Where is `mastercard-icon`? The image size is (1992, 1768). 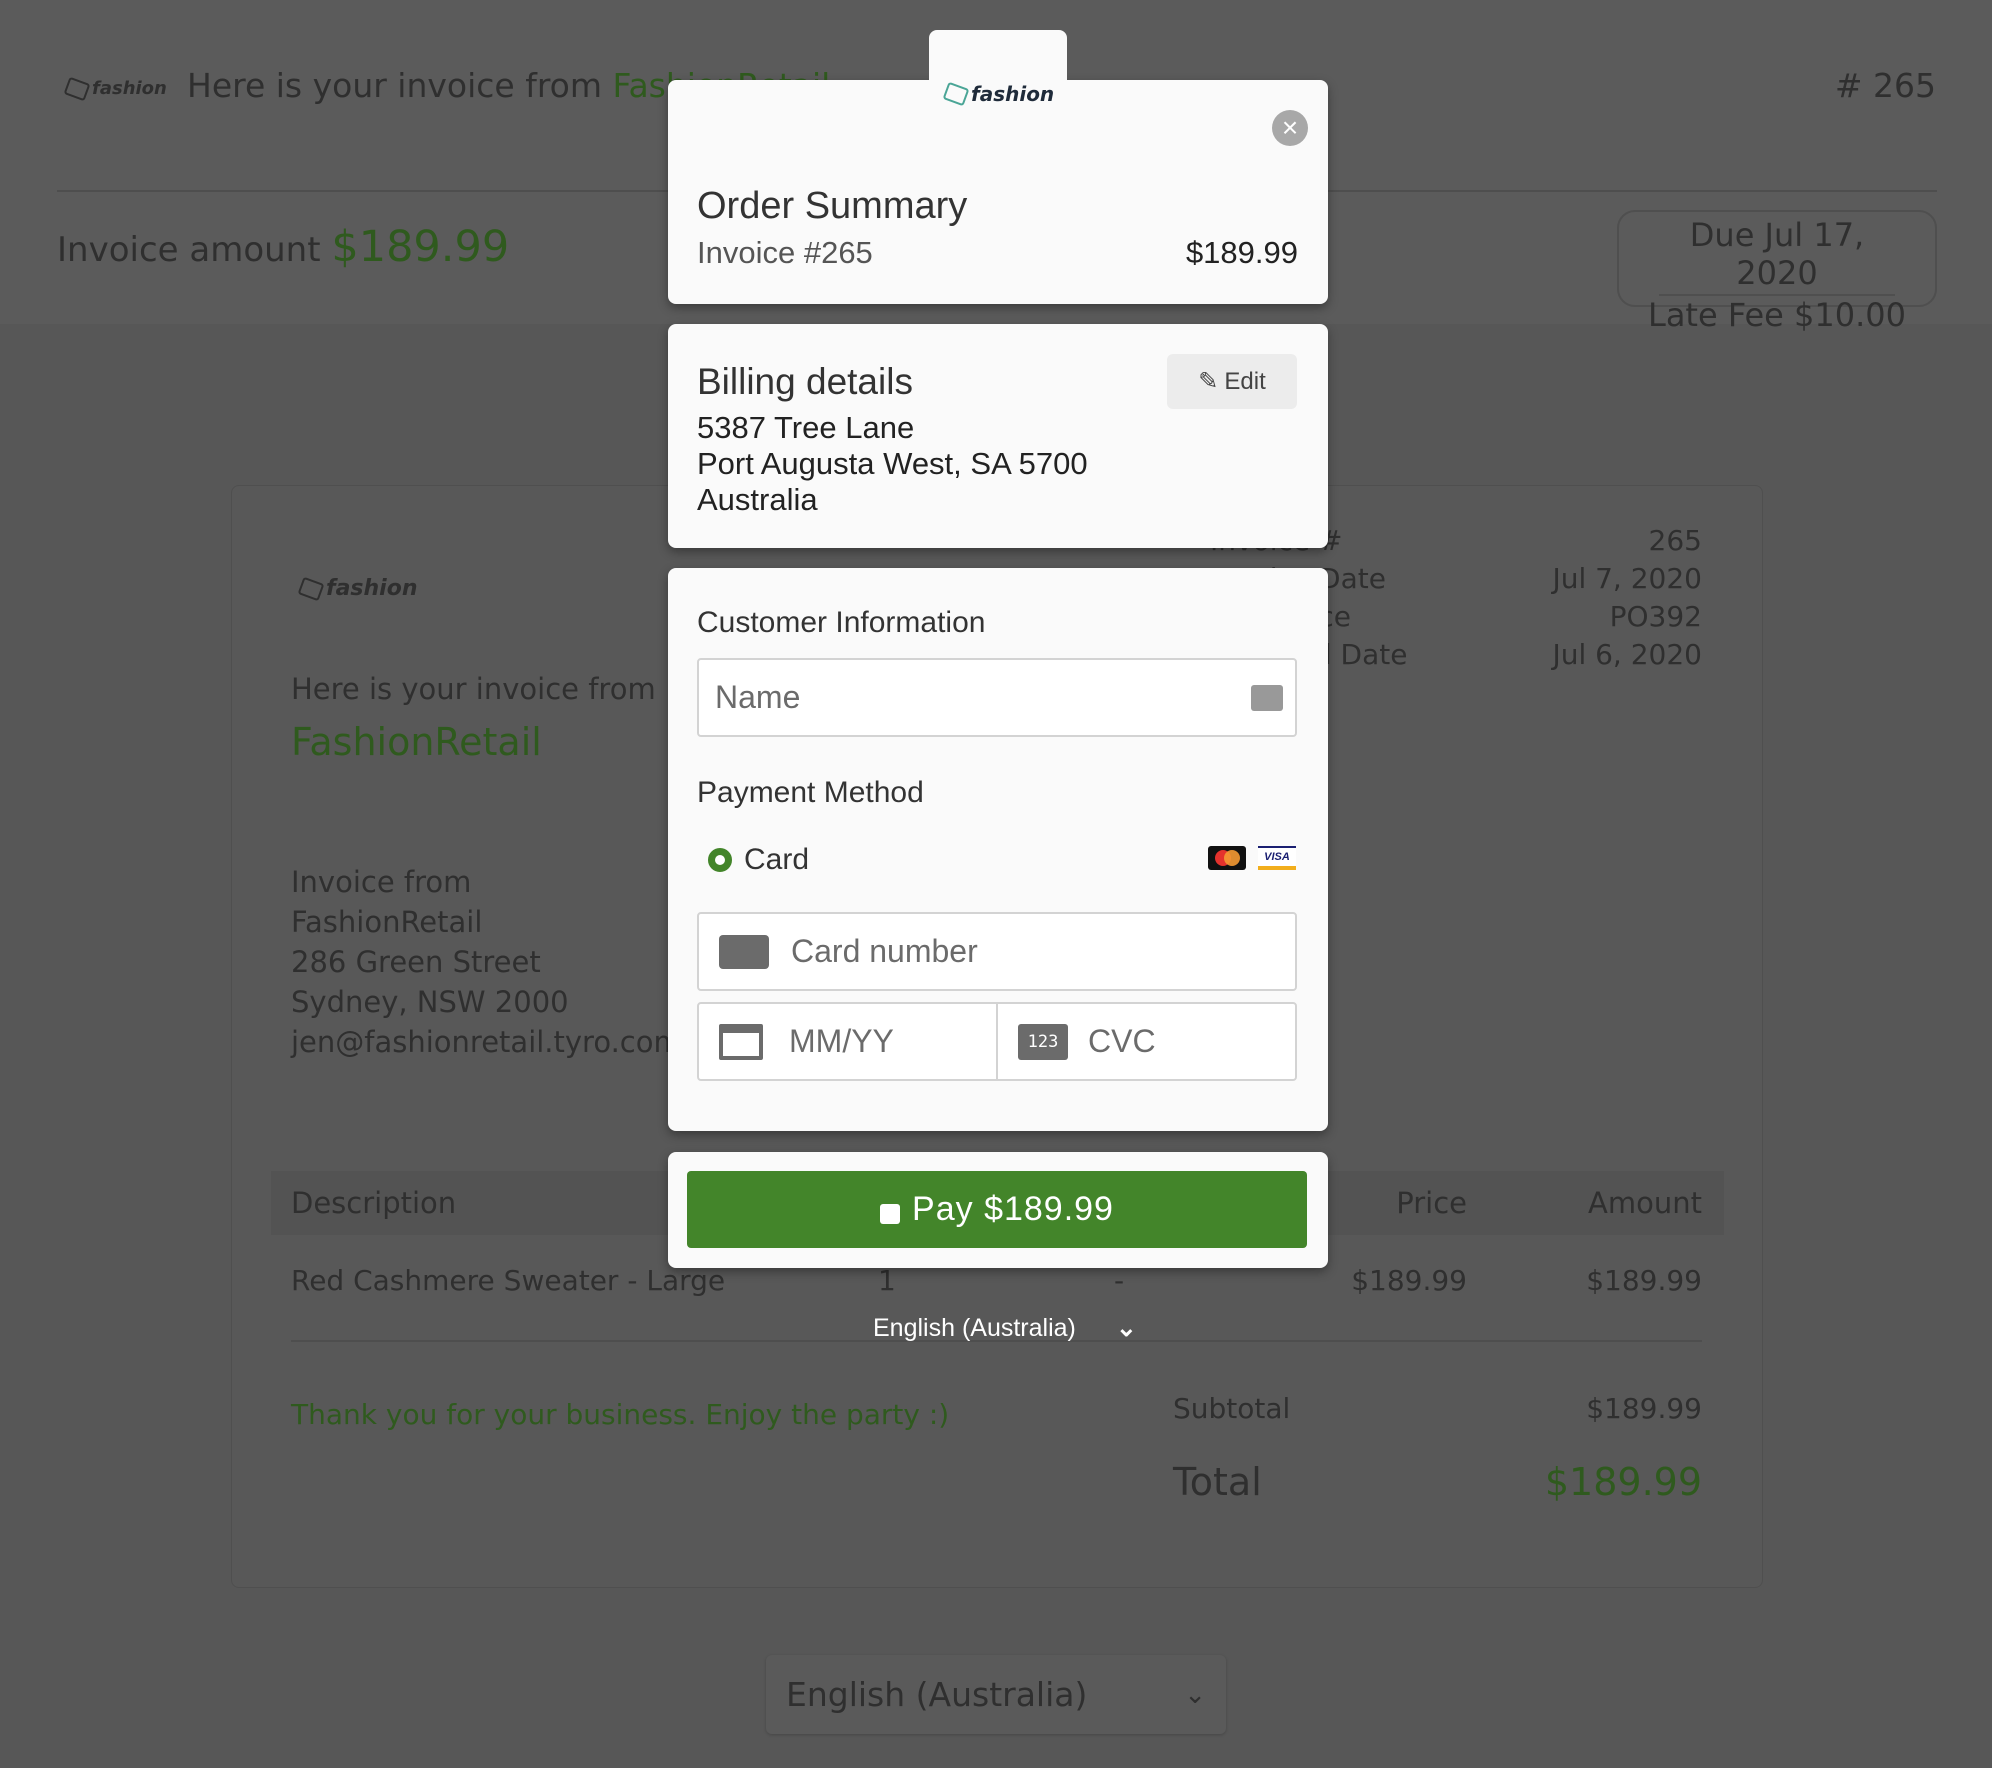 mastercard-icon is located at coordinates (1227, 858).